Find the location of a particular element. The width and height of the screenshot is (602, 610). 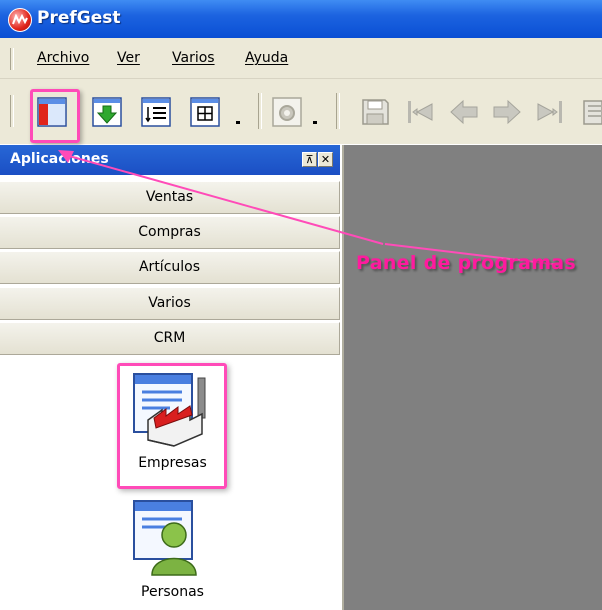

panel-header: Aplicaciones ⊼ ✕ is located at coordinates (170, 160).